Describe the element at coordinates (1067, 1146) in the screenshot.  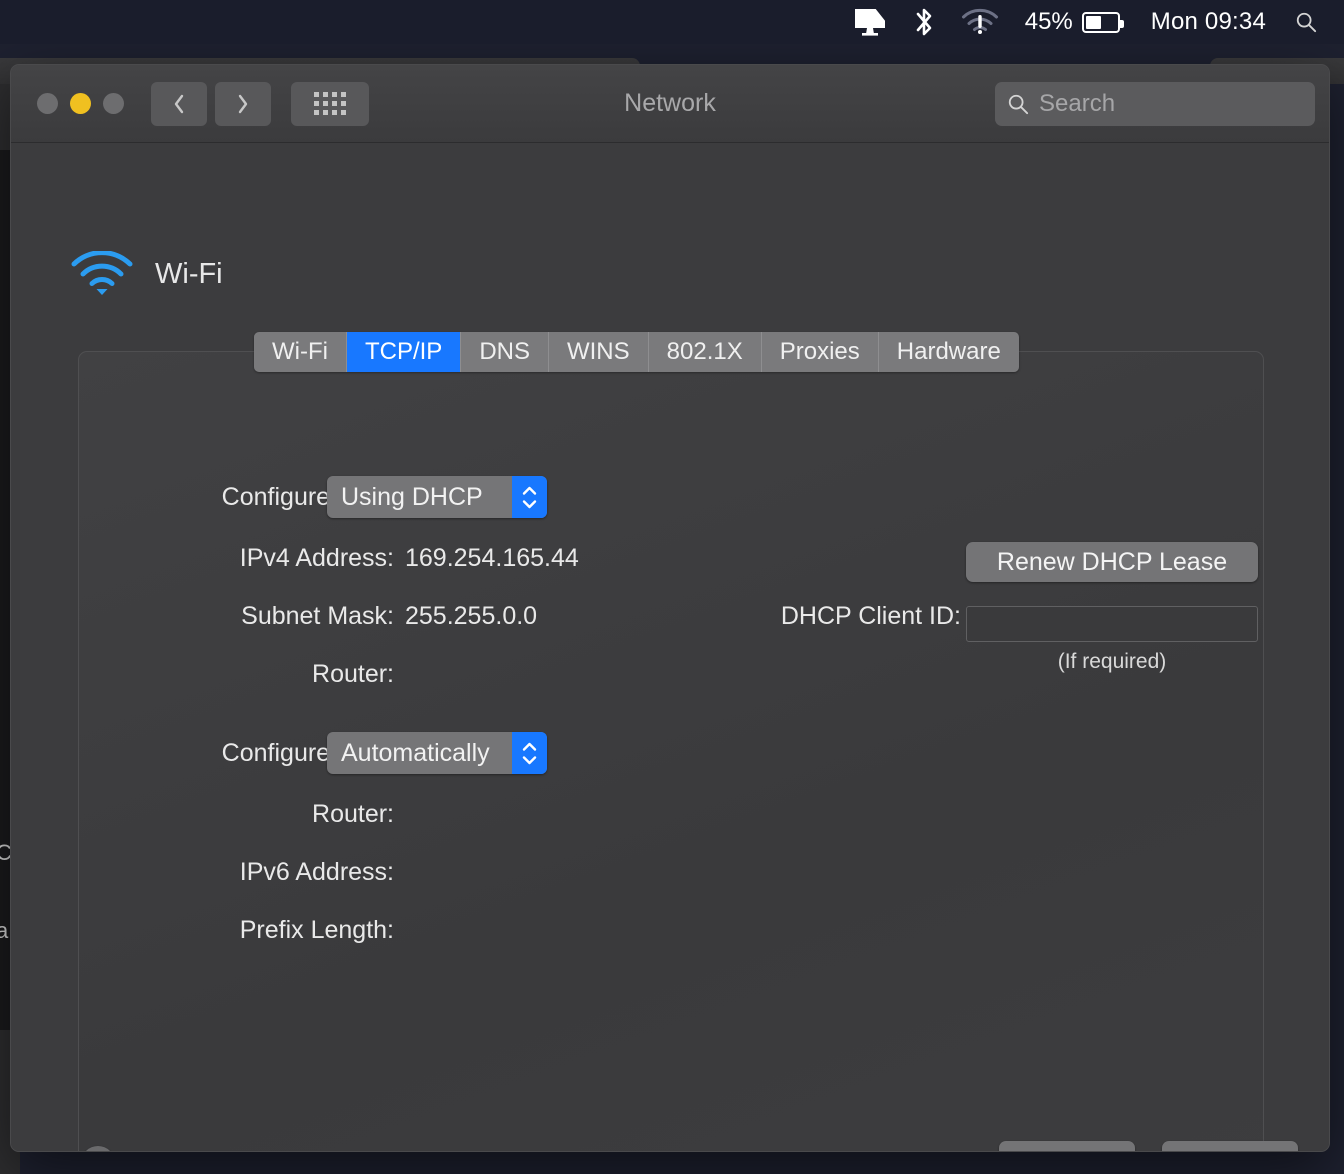
I see `cancel-button: Cancel` at that location.